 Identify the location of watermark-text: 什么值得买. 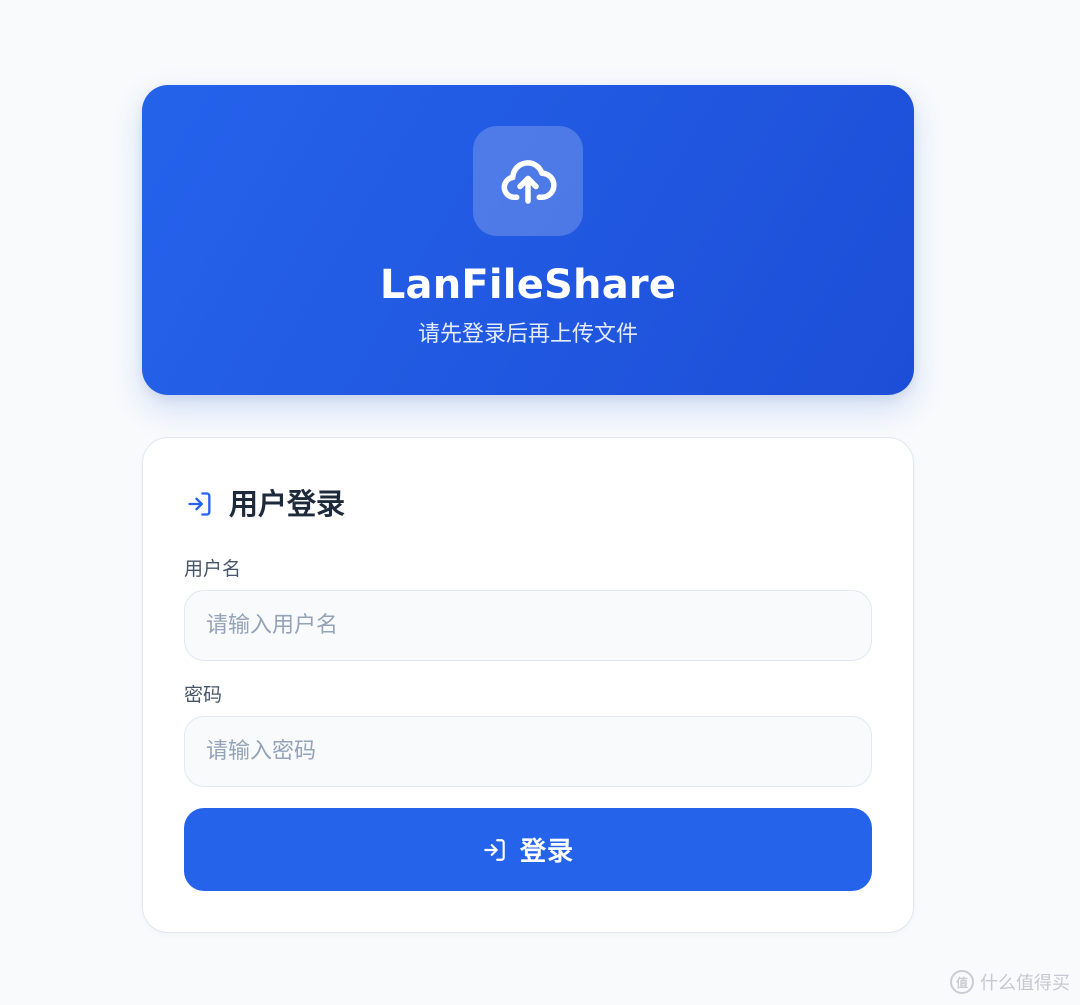
(1025, 983).